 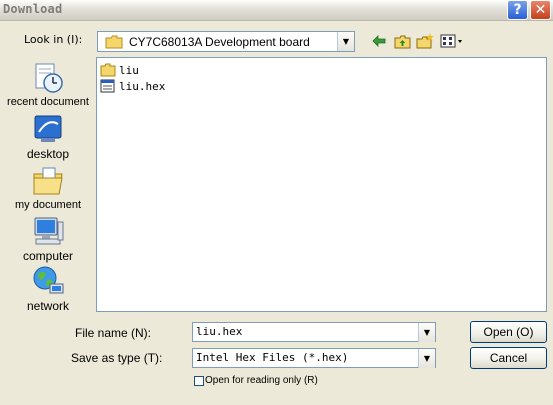 What do you see at coordinates (48, 154) in the screenshot?
I see `place-label: desktop` at bounding box center [48, 154].